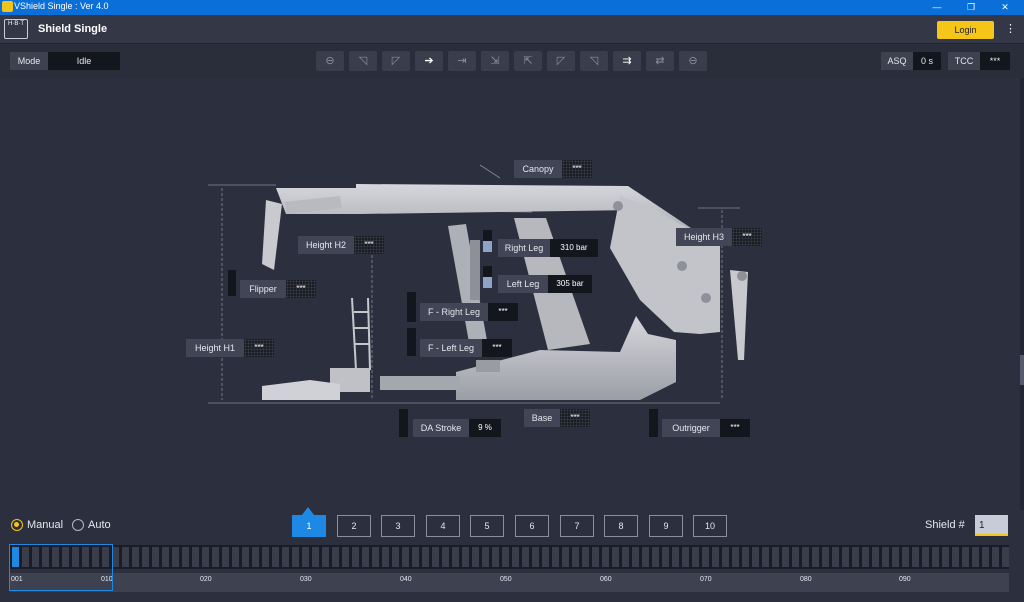 This screenshot has height=602, width=1024. I want to click on shield-number-input: 1, so click(991, 525).